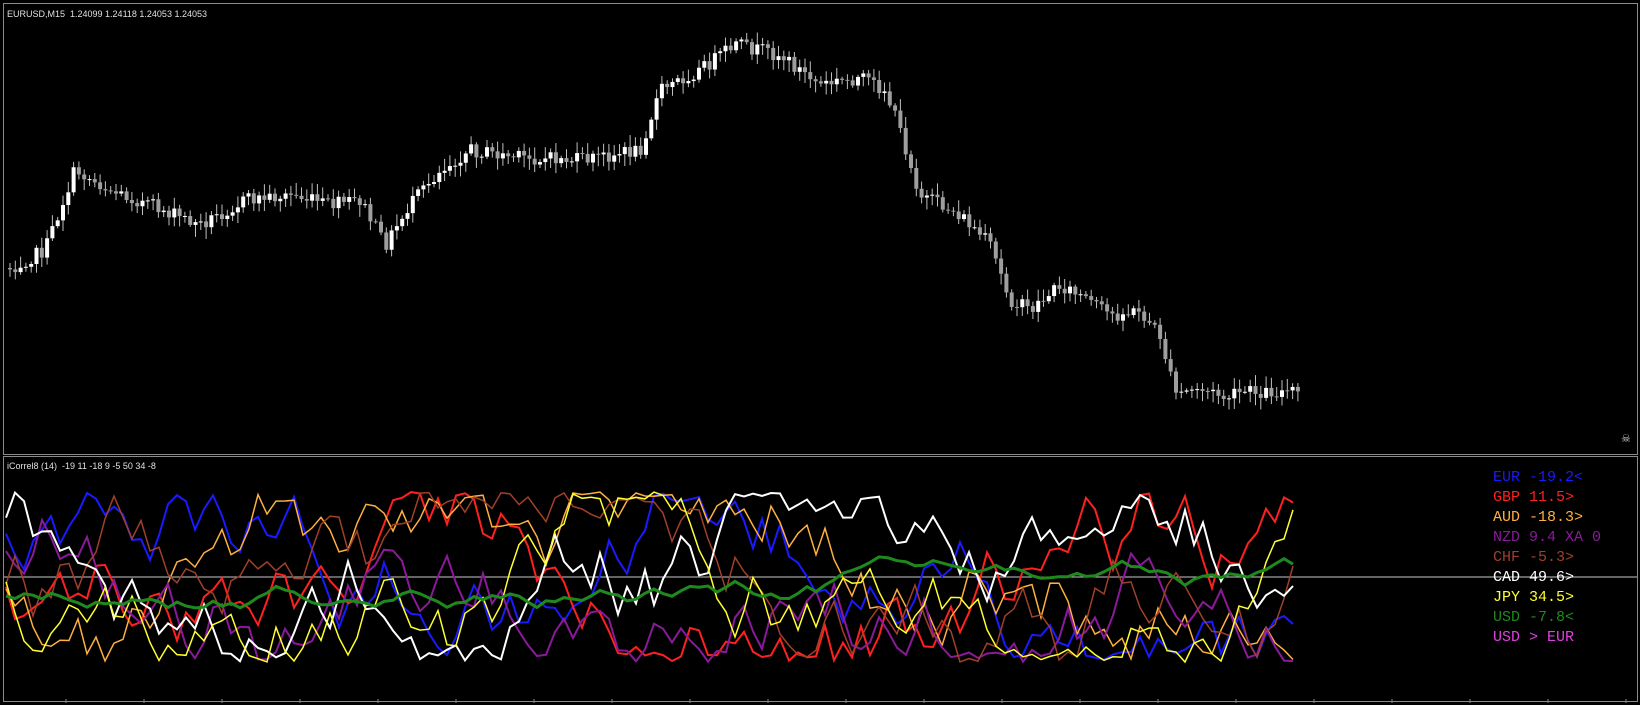 The image size is (1640, 705). Describe the element at coordinates (1534, 637) in the screenshot. I see `legend-signal: USD > EUR` at that location.